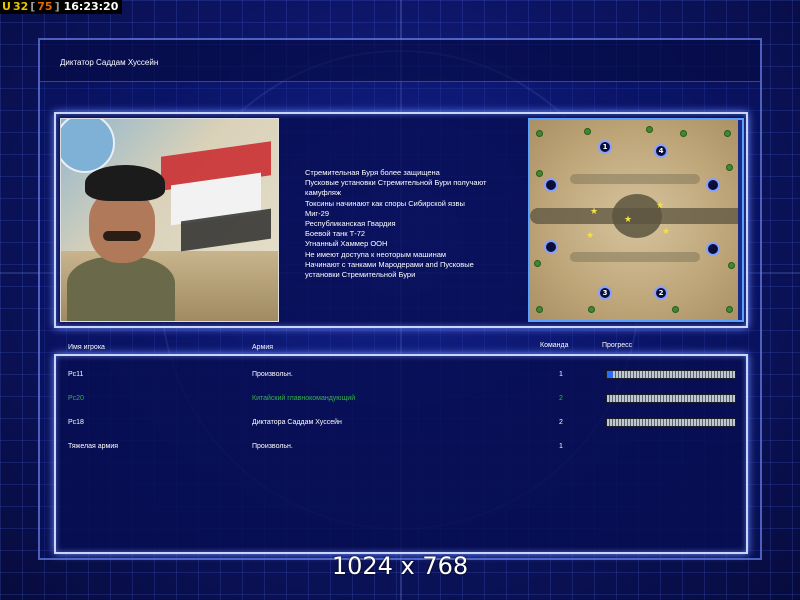 The image size is (800, 600). I want to click on general-figure, so click(121, 243).